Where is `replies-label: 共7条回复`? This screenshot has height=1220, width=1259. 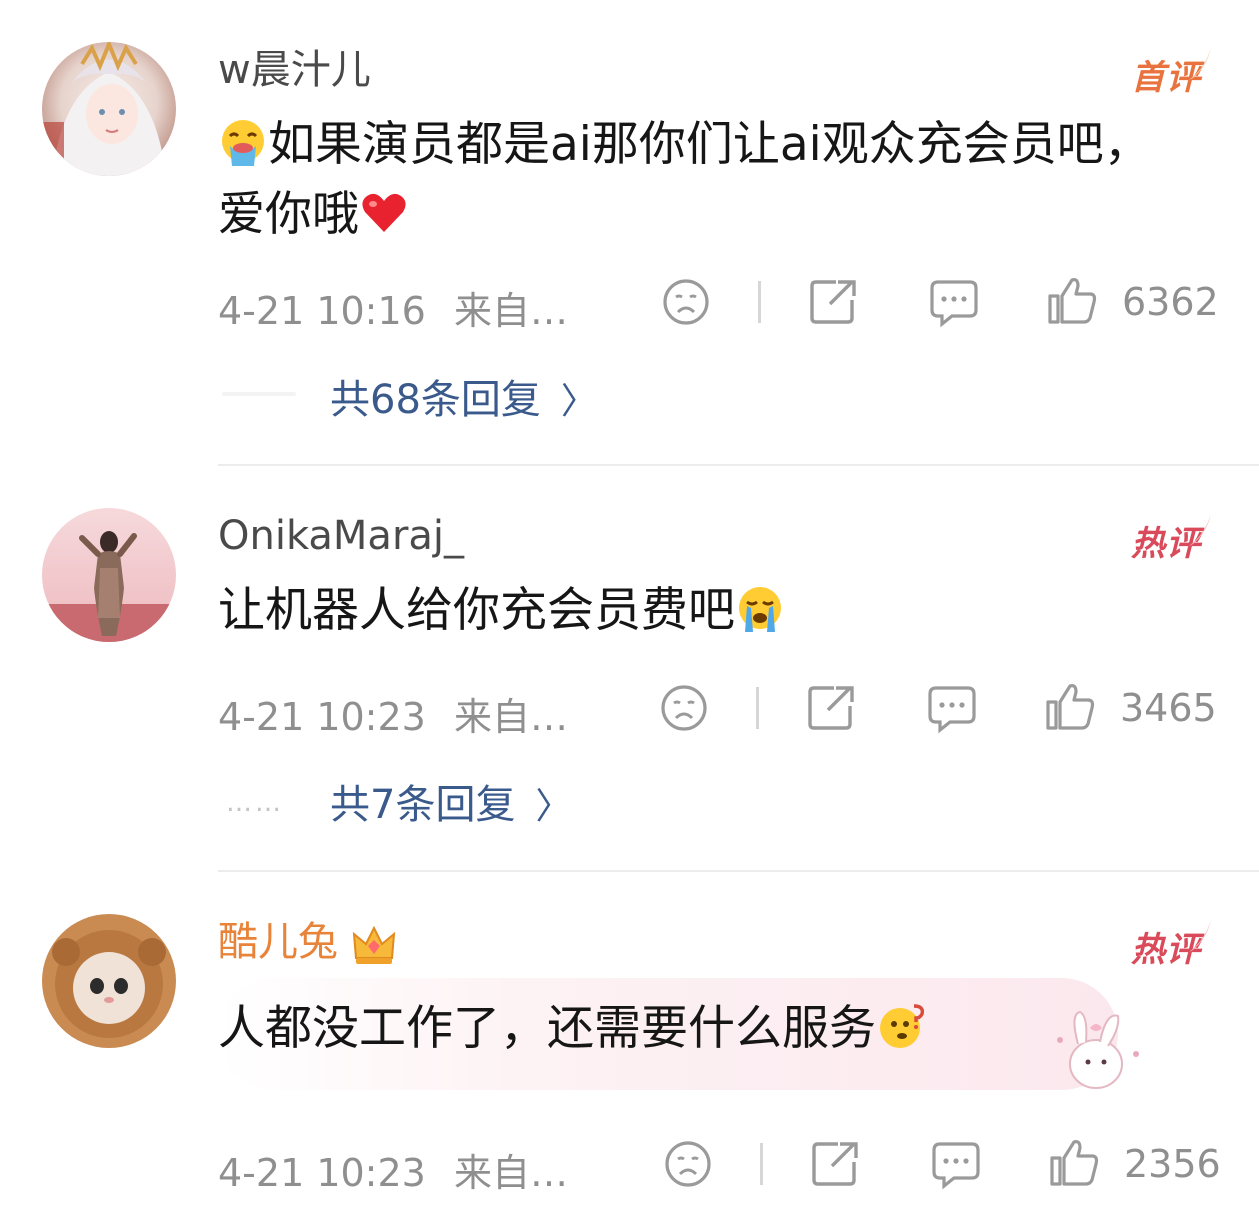
replies-label: 共7条回复 is located at coordinates (423, 805).